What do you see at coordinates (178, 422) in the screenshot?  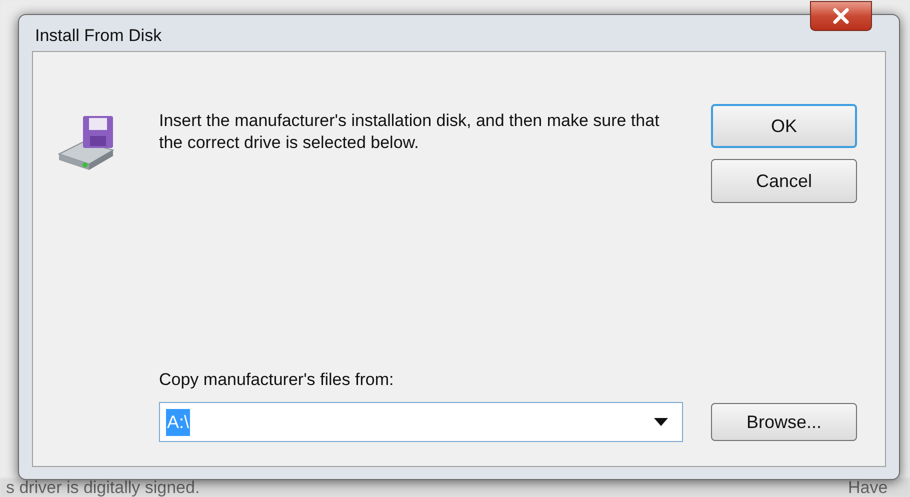 I see `path-value: A:\` at bounding box center [178, 422].